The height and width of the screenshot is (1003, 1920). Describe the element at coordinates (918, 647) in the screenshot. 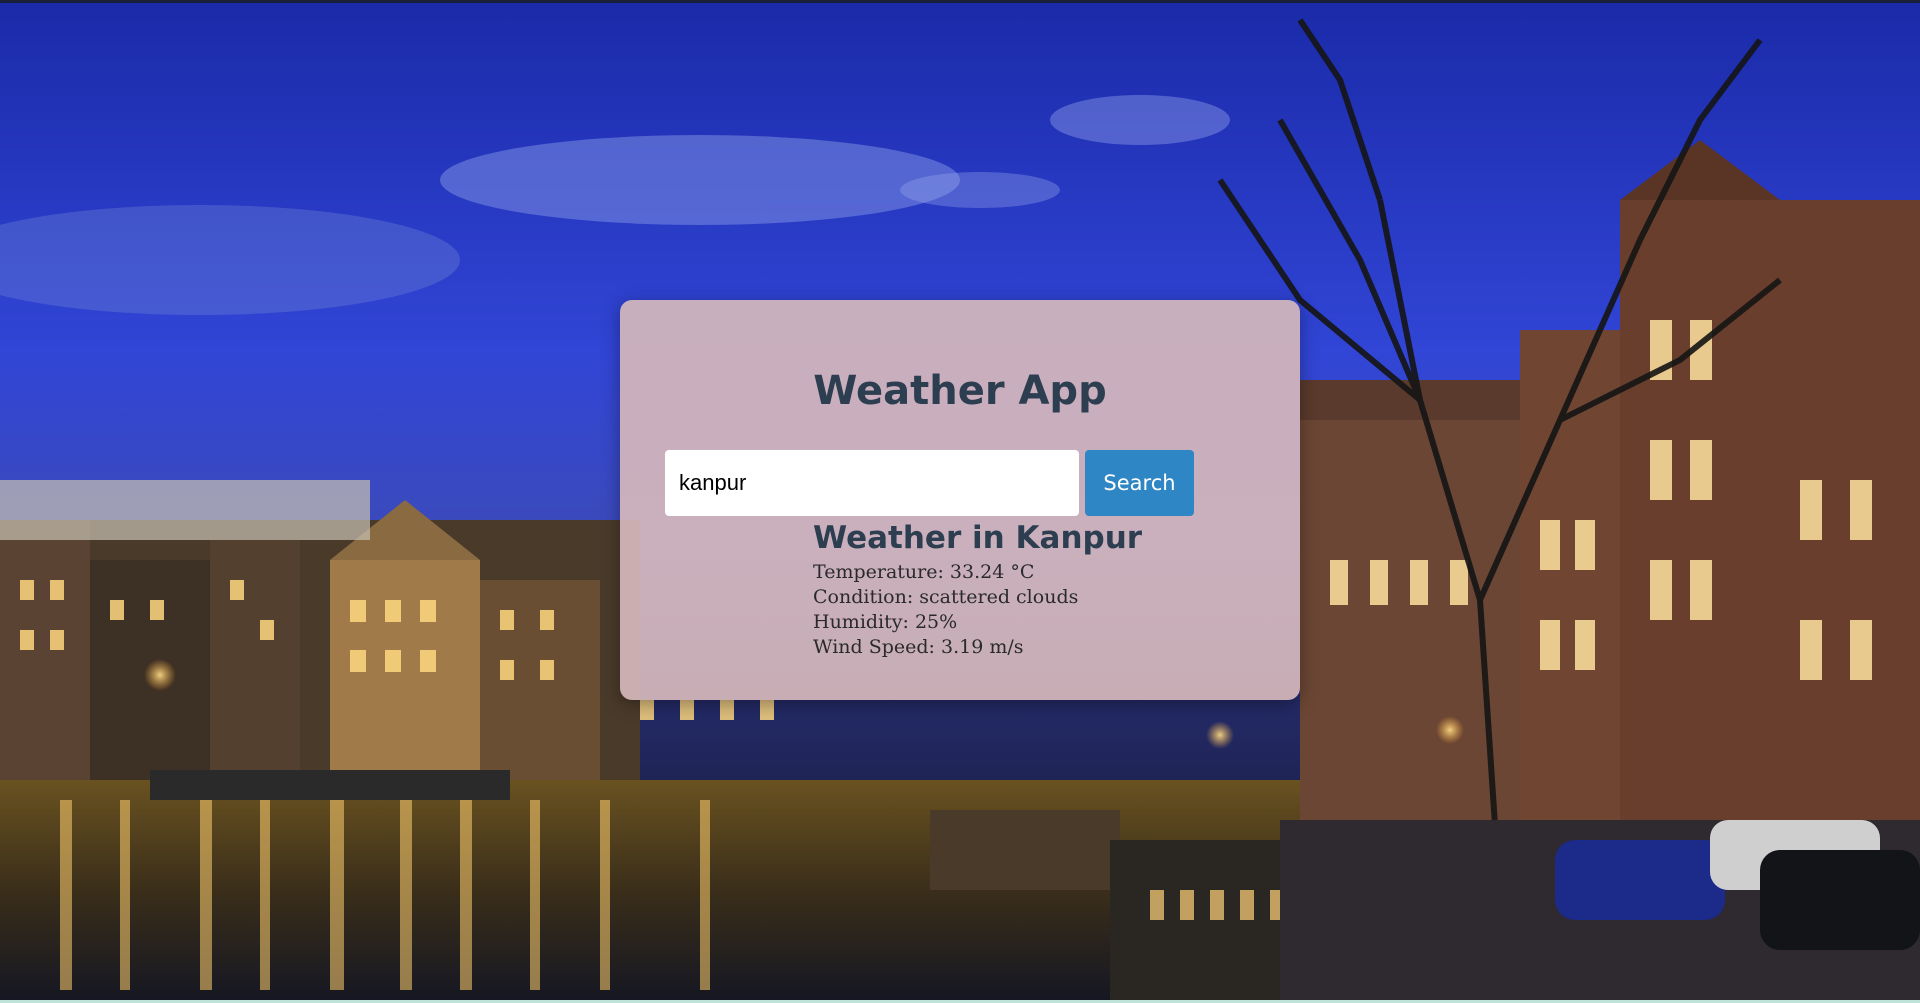

I see `wind-speed-text: Wind Speed: 3.19 m/s` at that location.